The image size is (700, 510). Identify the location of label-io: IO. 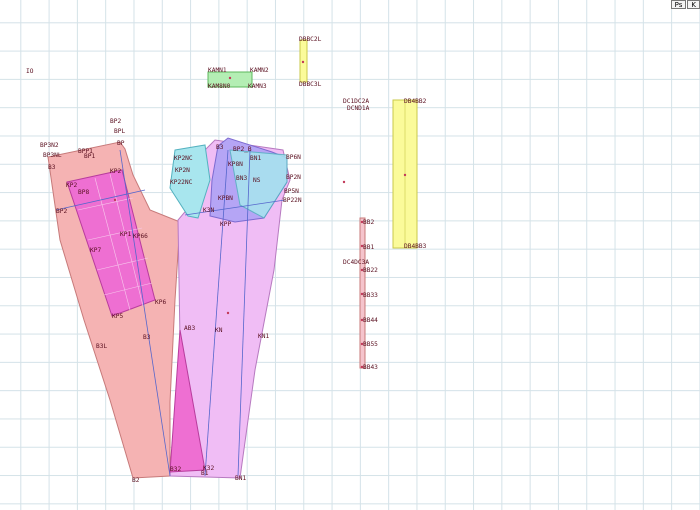
(30, 71).